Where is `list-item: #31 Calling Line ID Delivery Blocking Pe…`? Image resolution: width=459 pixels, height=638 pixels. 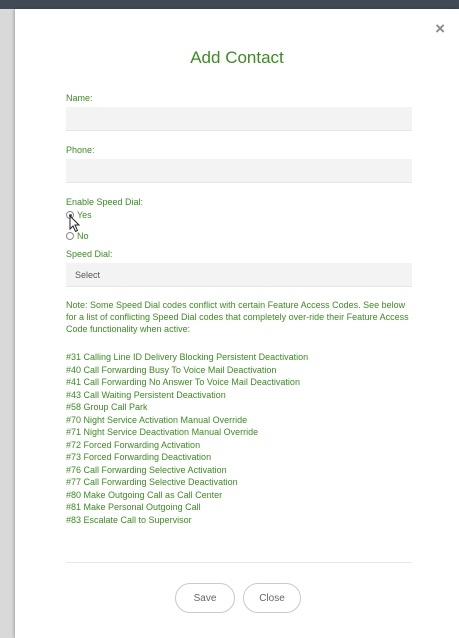 list-item: #31 Calling Line ID Delivery Blocking Pe… is located at coordinates (187, 357).